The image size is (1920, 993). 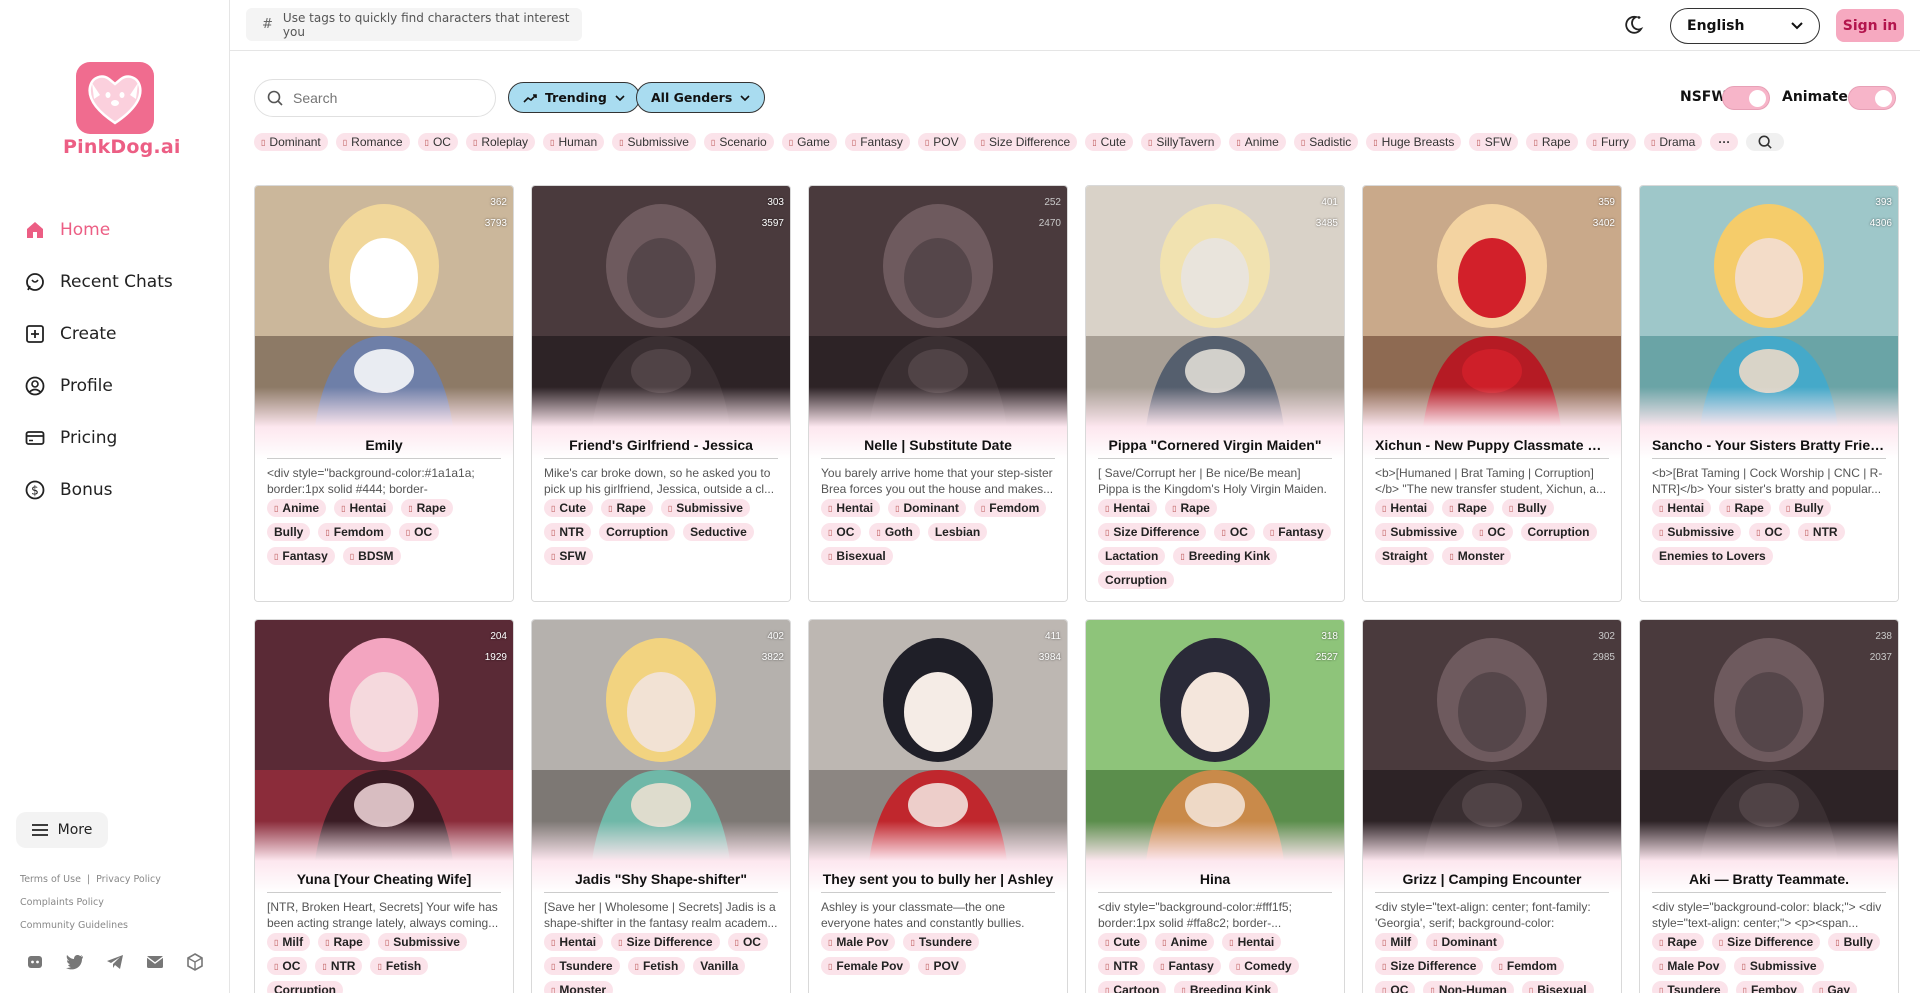 I want to click on brand-logo: PinkDog.ai, so click(x=121, y=110).